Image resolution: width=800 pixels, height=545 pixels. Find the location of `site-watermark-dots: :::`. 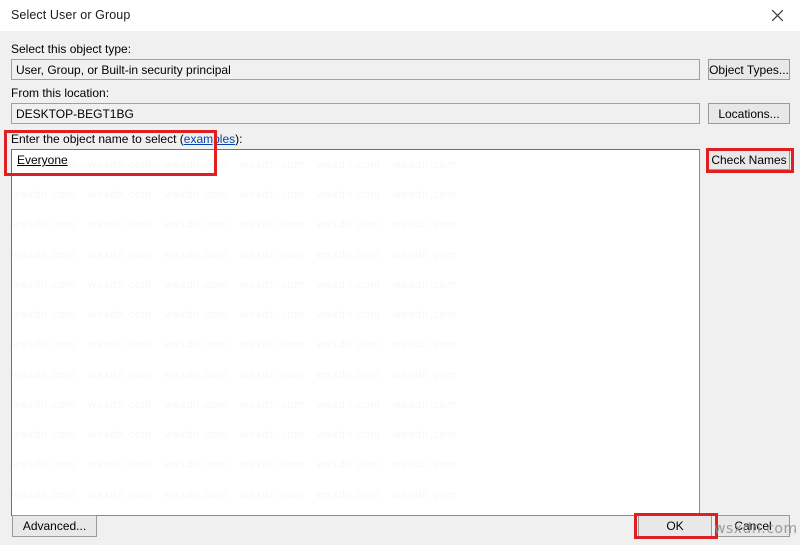

site-watermark-dots: ::: is located at coordinates (791, 532).